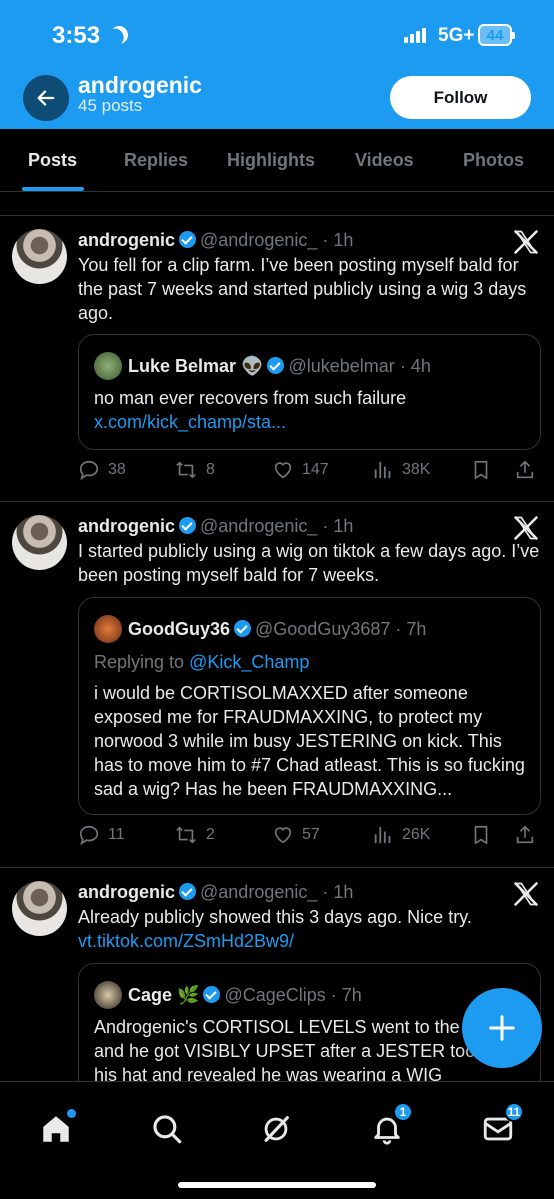  Describe the element at coordinates (411, 629) in the screenshot. I see `quote-time: · 7h` at that location.